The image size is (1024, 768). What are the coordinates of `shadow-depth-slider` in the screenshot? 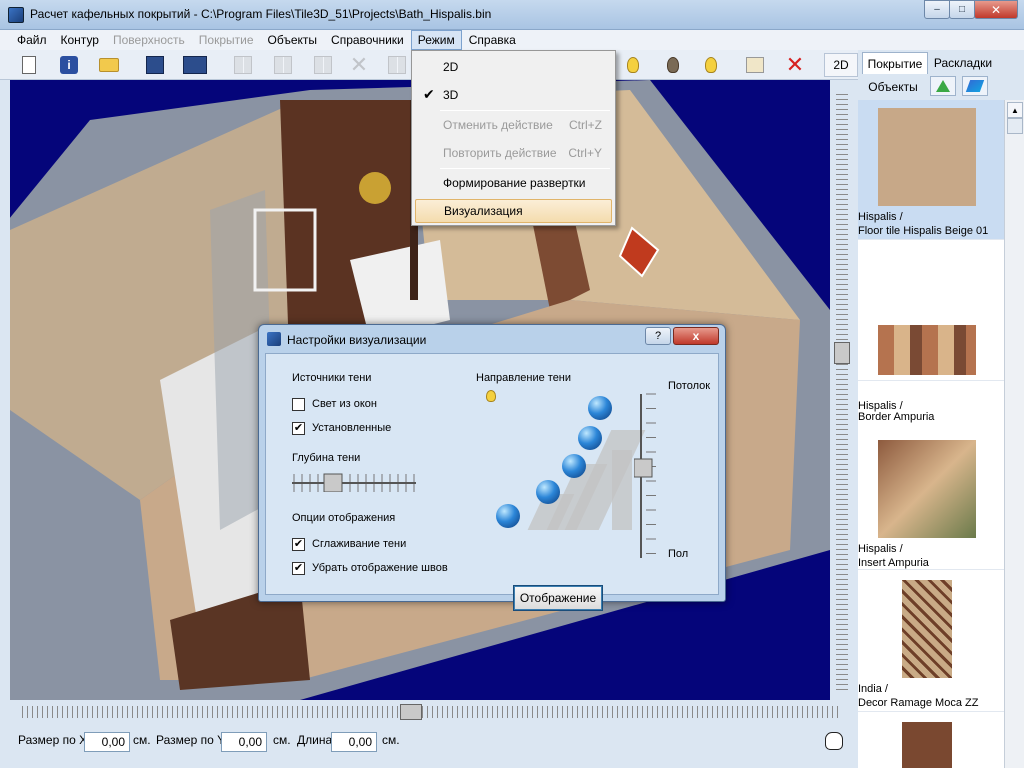 It's located at (354, 482).